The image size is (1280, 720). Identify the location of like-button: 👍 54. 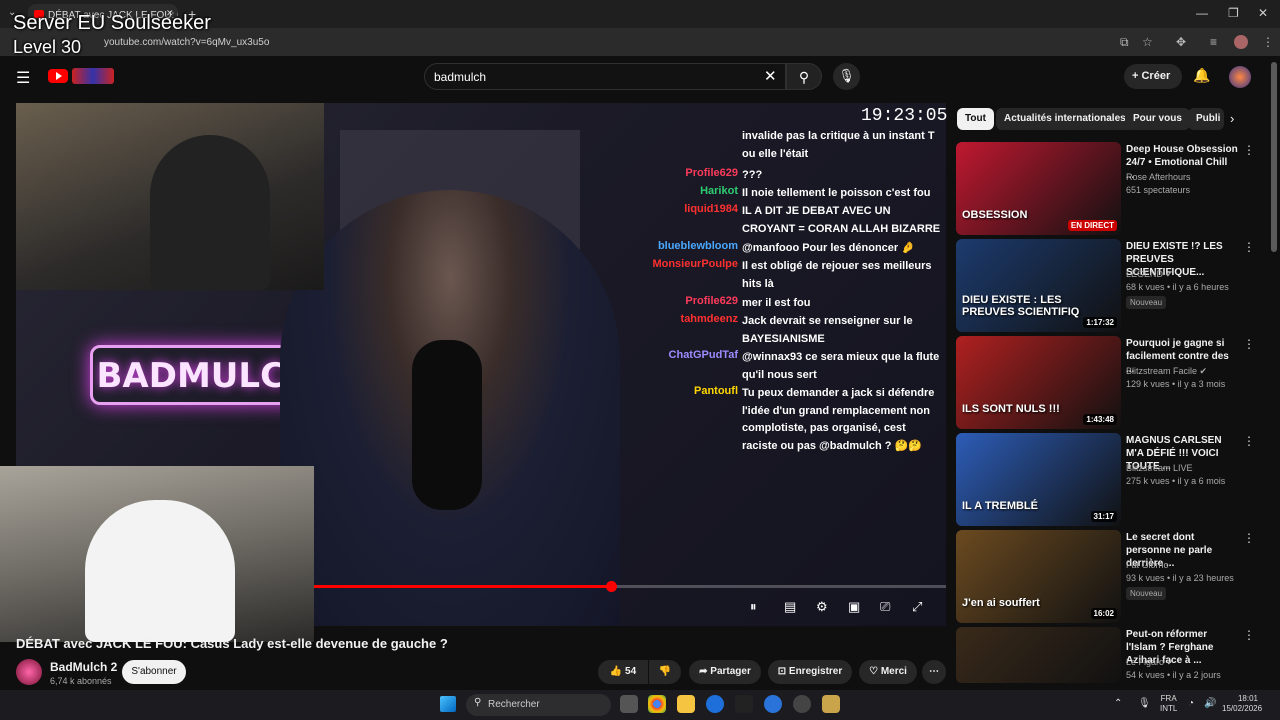
(623, 672).